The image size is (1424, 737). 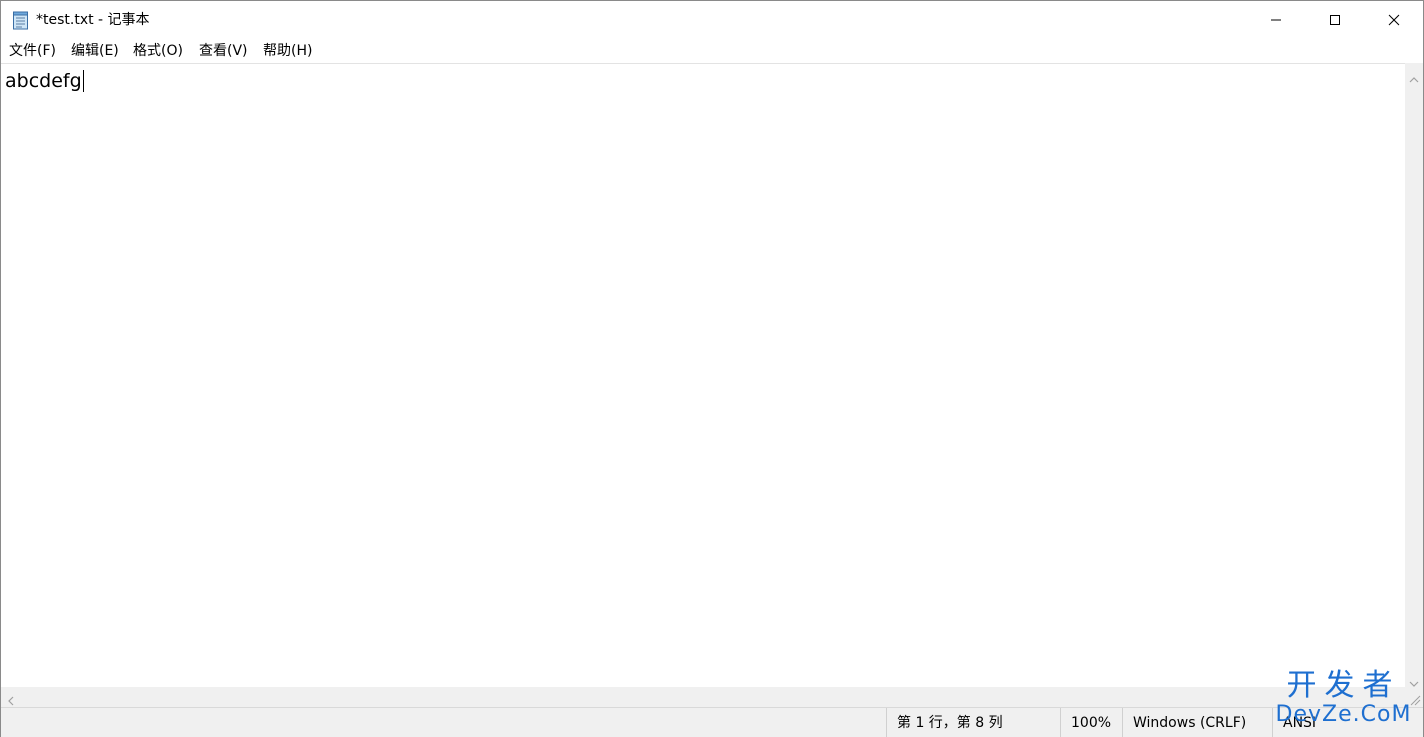 What do you see at coordinates (32, 51) in the screenshot?
I see `menu-file: 文件(F)` at bounding box center [32, 51].